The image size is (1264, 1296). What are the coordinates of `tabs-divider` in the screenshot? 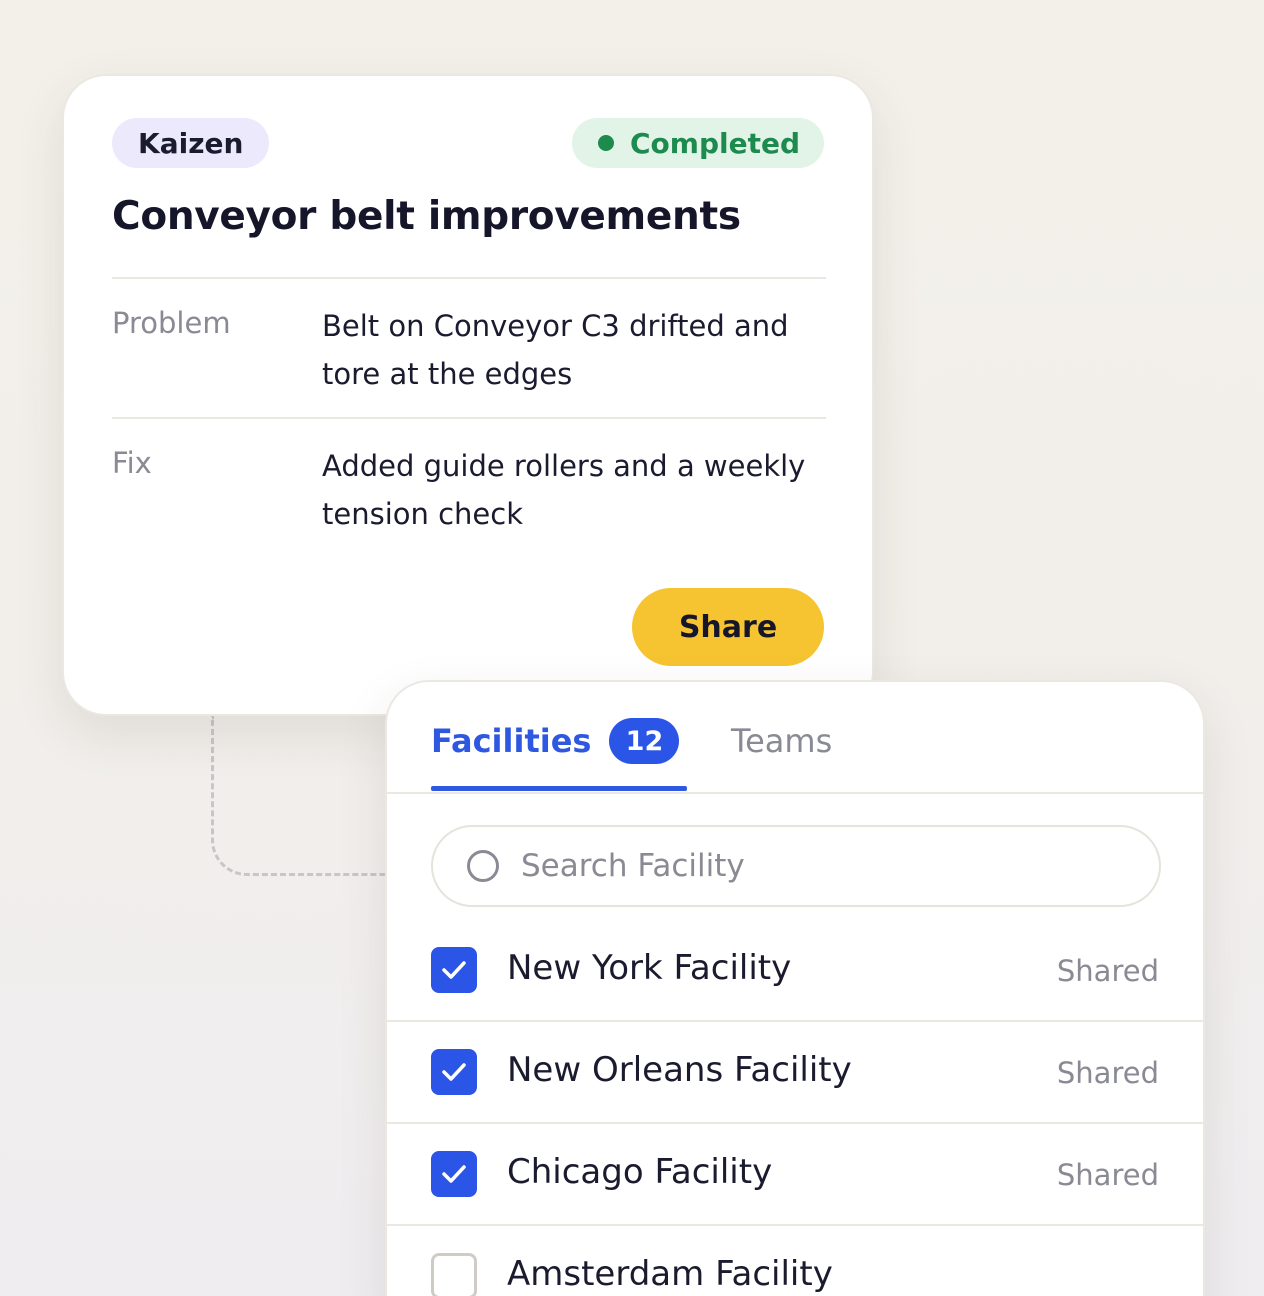 It's located at (795, 793).